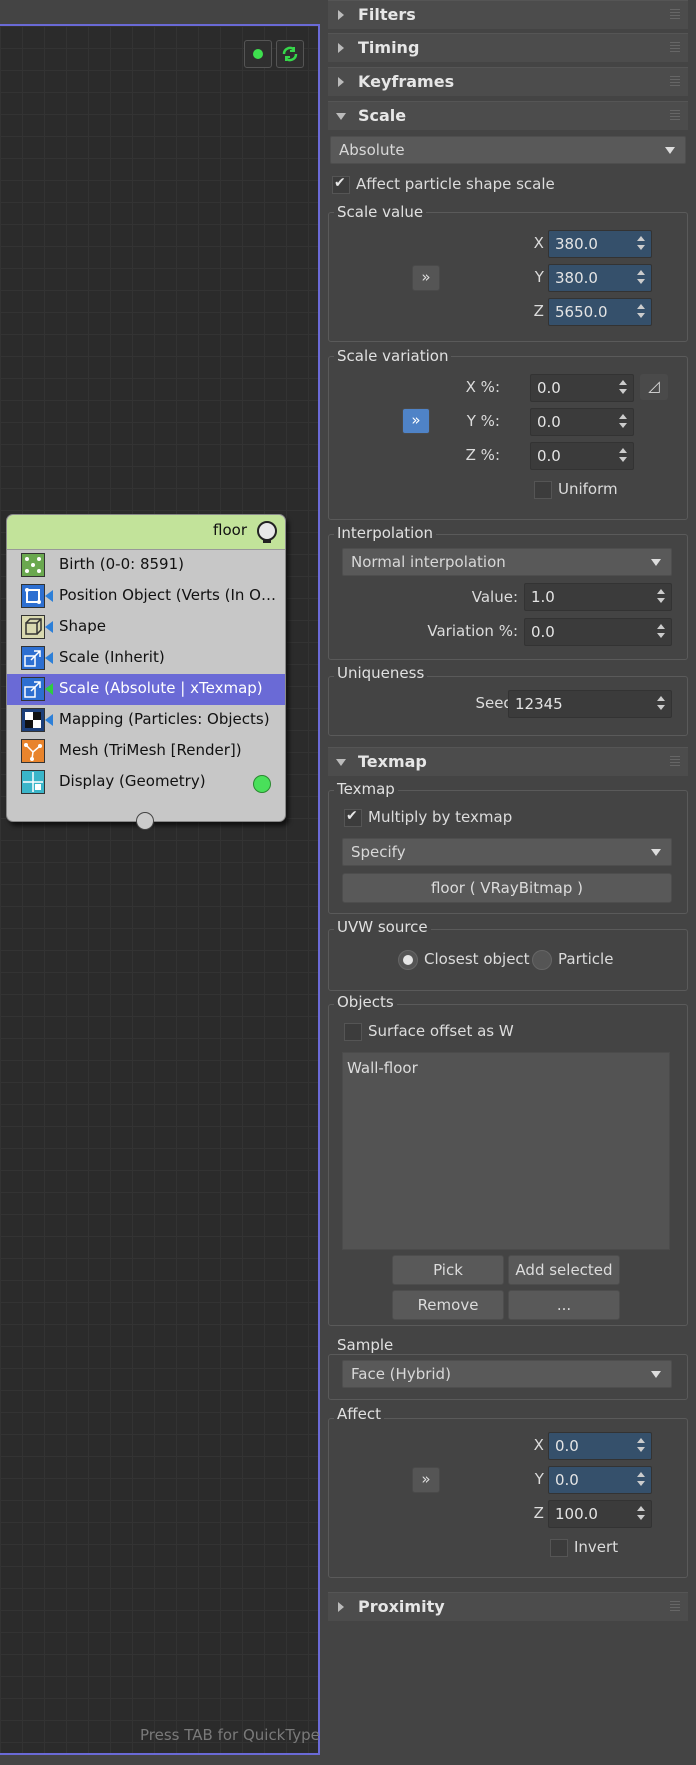  Describe the element at coordinates (385, 533) in the screenshot. I see `group-title: Interpolation` at that location.